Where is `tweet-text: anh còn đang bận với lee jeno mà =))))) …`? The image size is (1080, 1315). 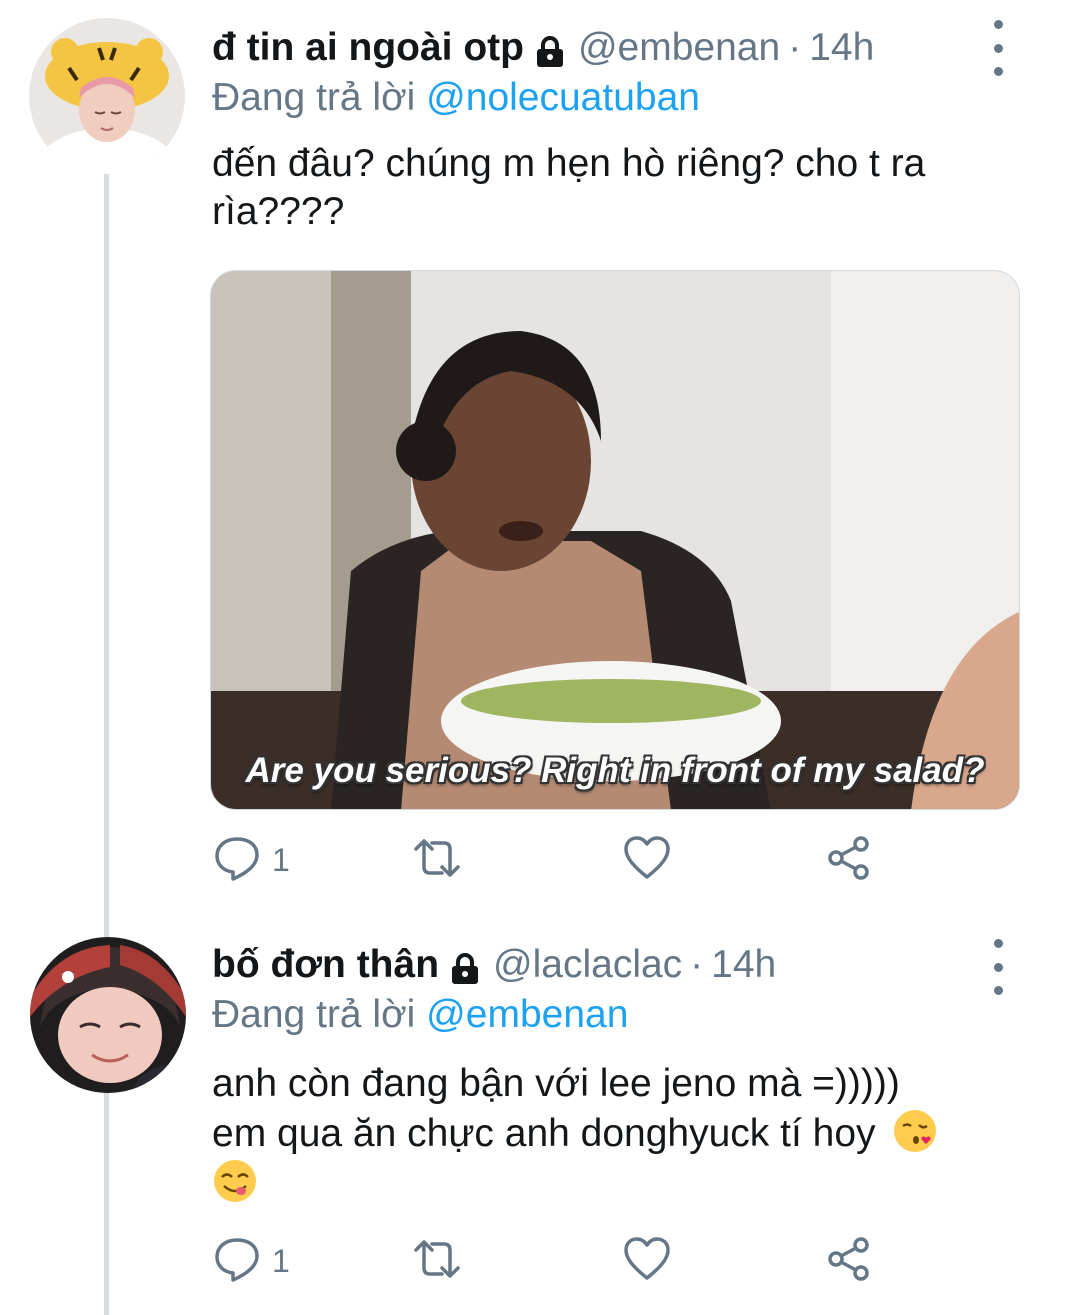
tweet-text: anh còn đang bận với lee jeno mà =))))) … is located at coordinates (612, 1134).